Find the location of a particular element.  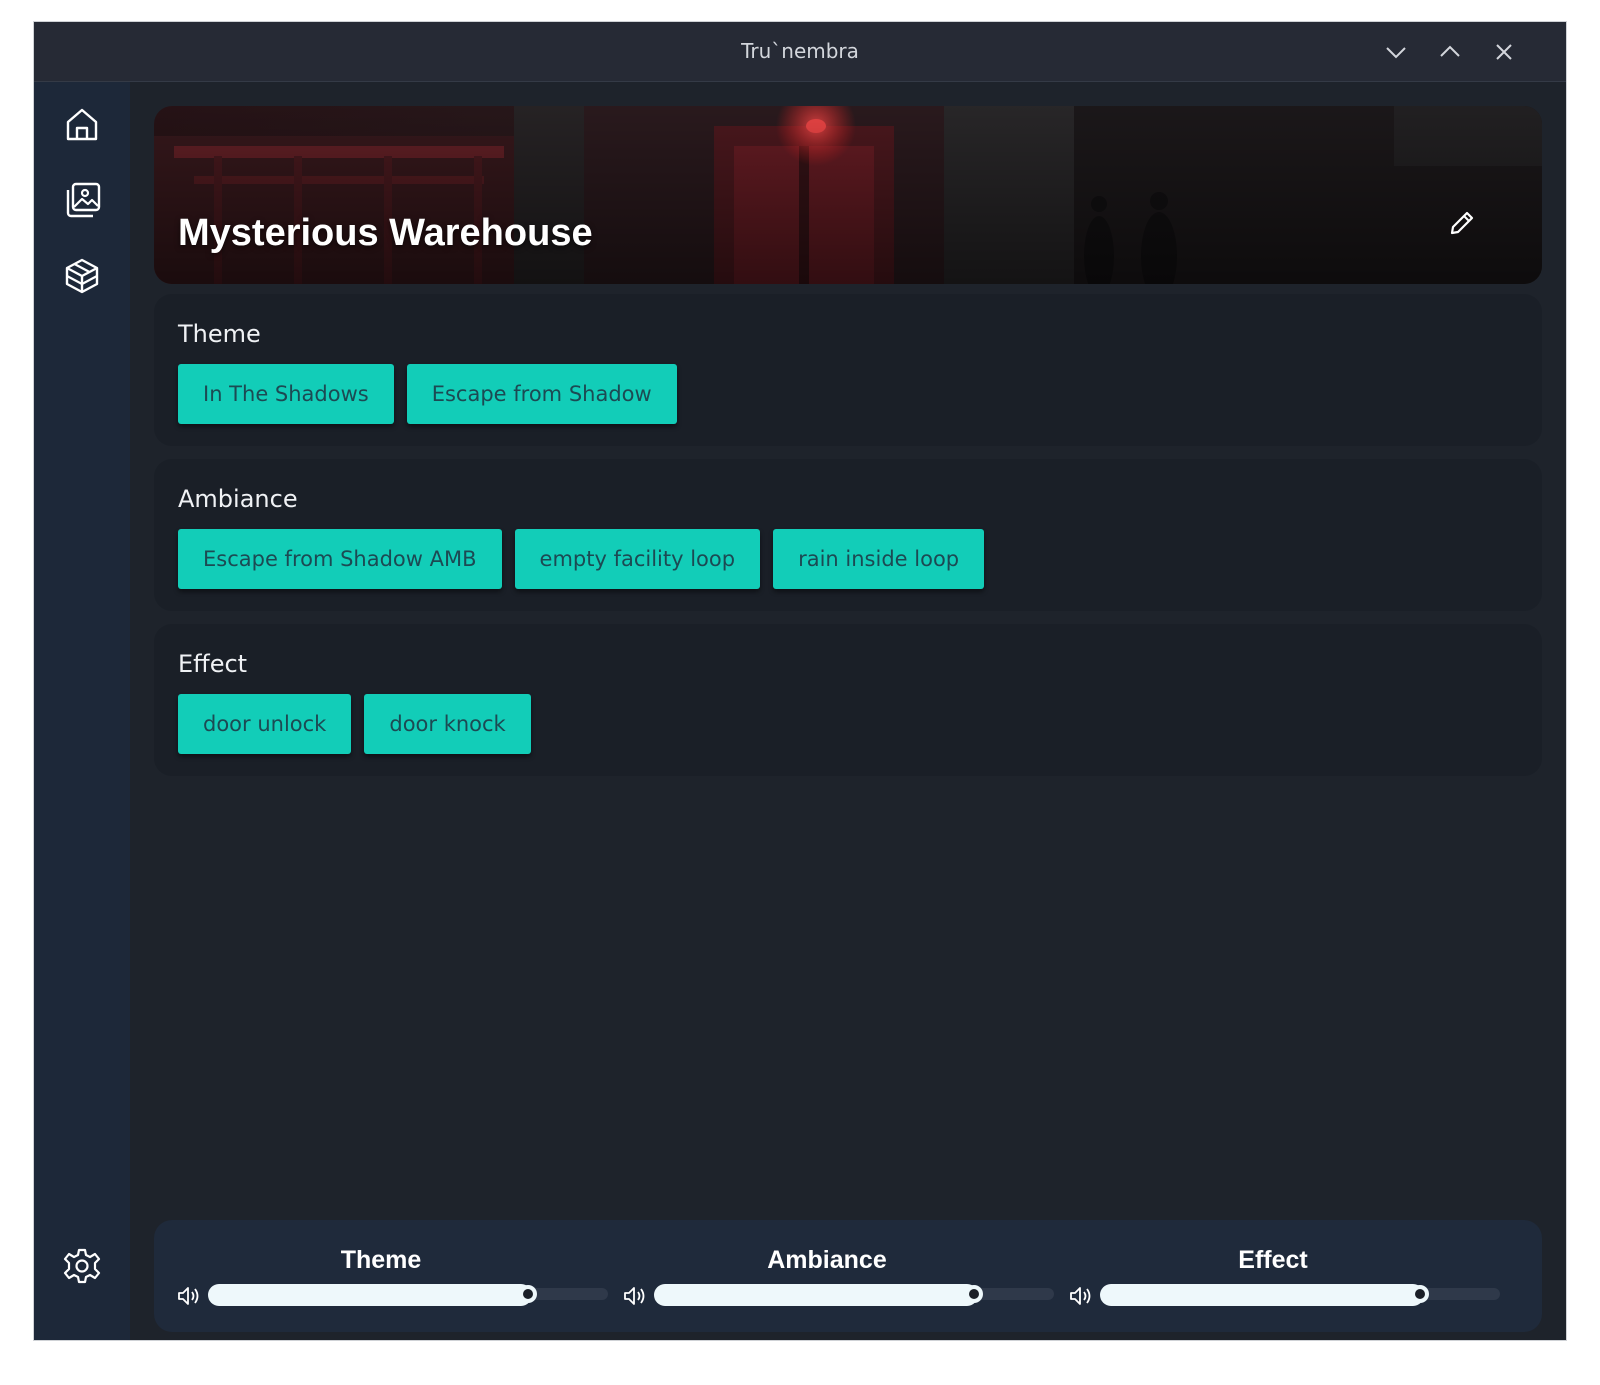

title-bar: Tru`nembra is located at coordinates (800, 52).